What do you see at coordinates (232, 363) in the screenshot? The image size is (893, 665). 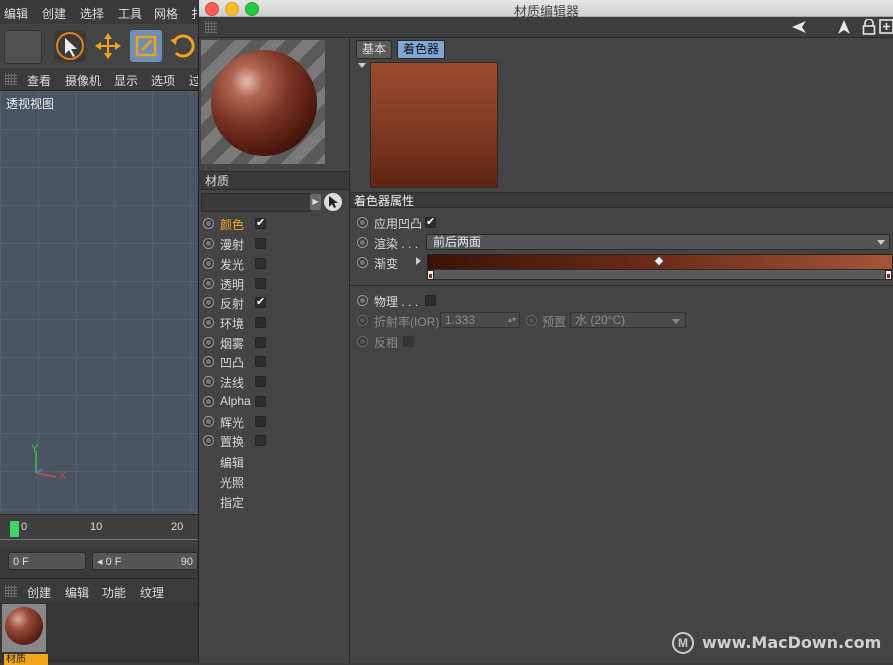 I see `channel-label: 凹凸` at bounding box center [232, 363].